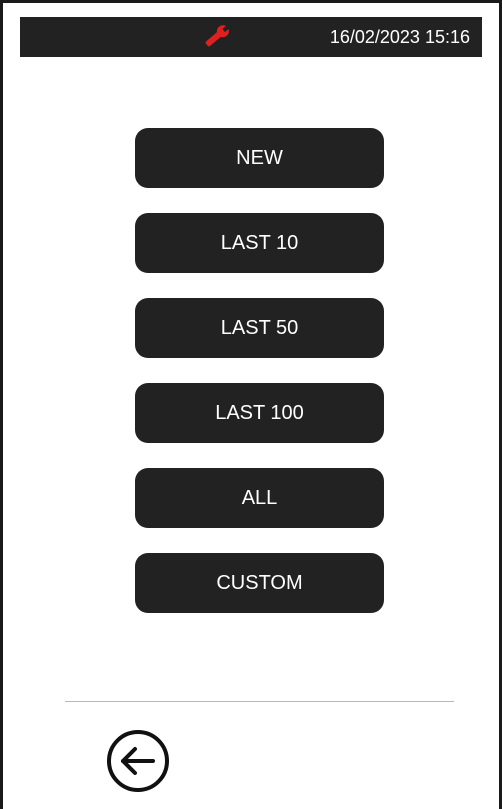 The height and width of the screenshot is (809, 502). Describe the element at coordinates (259, 583) in the screenshot. I see `custom-button: CUSTOM` at that location.